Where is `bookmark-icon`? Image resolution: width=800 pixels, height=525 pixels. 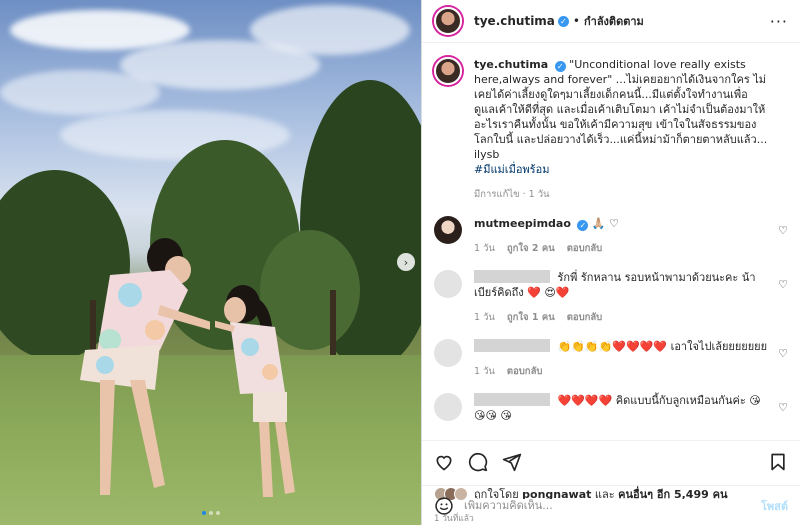 bookmark-icon is located at coordinates (778, 462).